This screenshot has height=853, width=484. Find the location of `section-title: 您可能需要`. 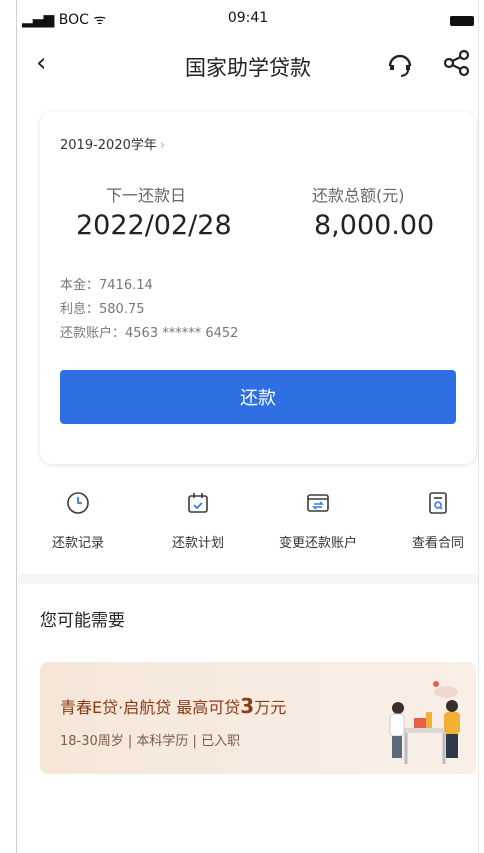

section-title: 您可能需要 is located at coordinates (82, 621).